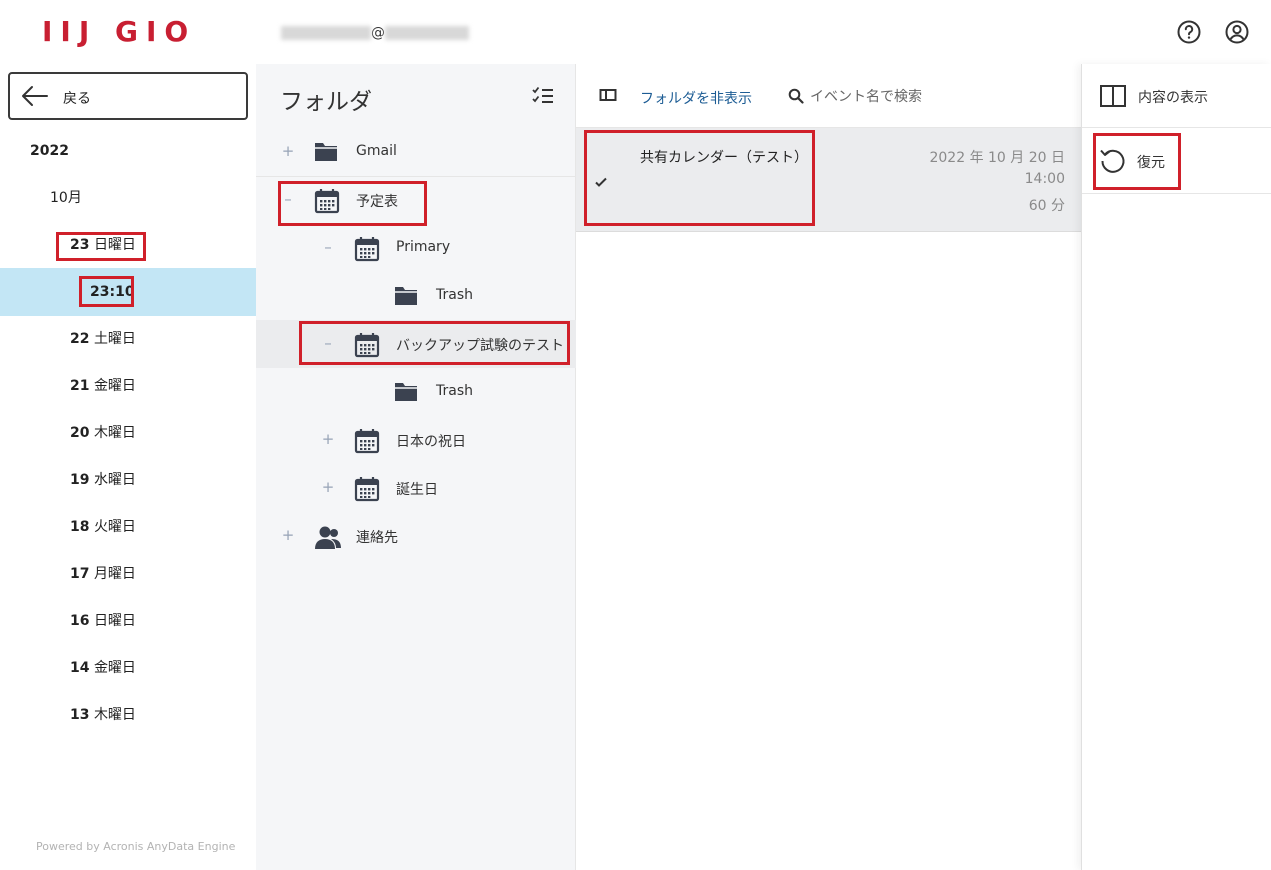 Image resolution: width=1271 pixels, height=870 pixels. Describe the element at coordinates (480, 346) in the screenshot. I see `folder-label: バックアップ試験のテスト` at that location.